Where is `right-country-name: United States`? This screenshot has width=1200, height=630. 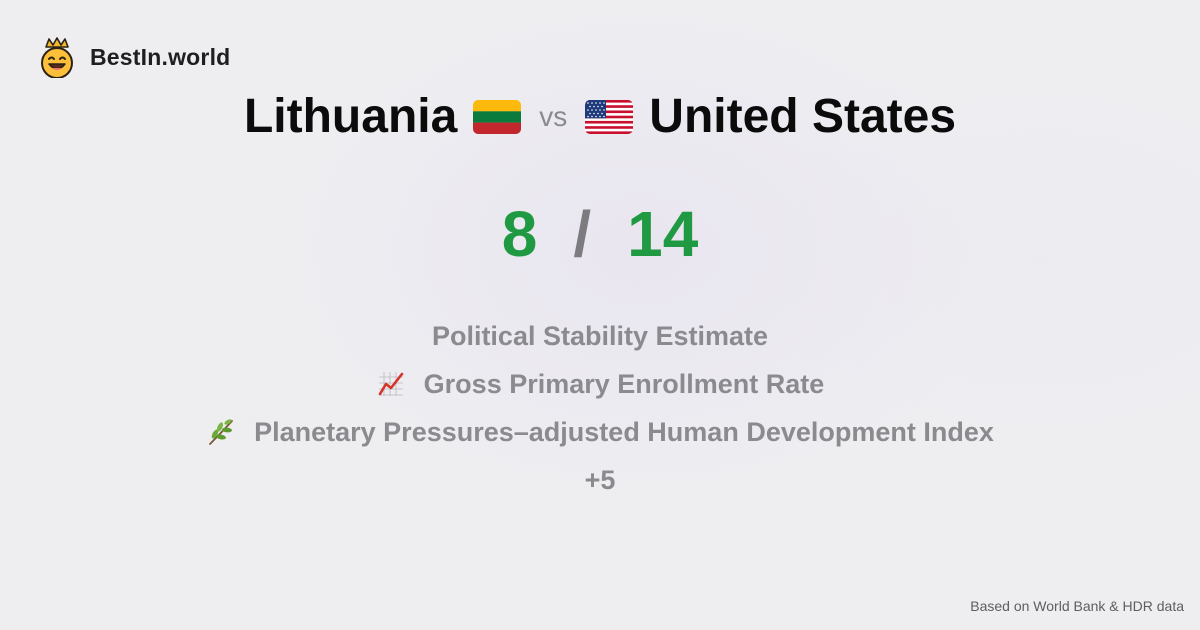
right-country-name: United States is located at coordinates (802, 117).